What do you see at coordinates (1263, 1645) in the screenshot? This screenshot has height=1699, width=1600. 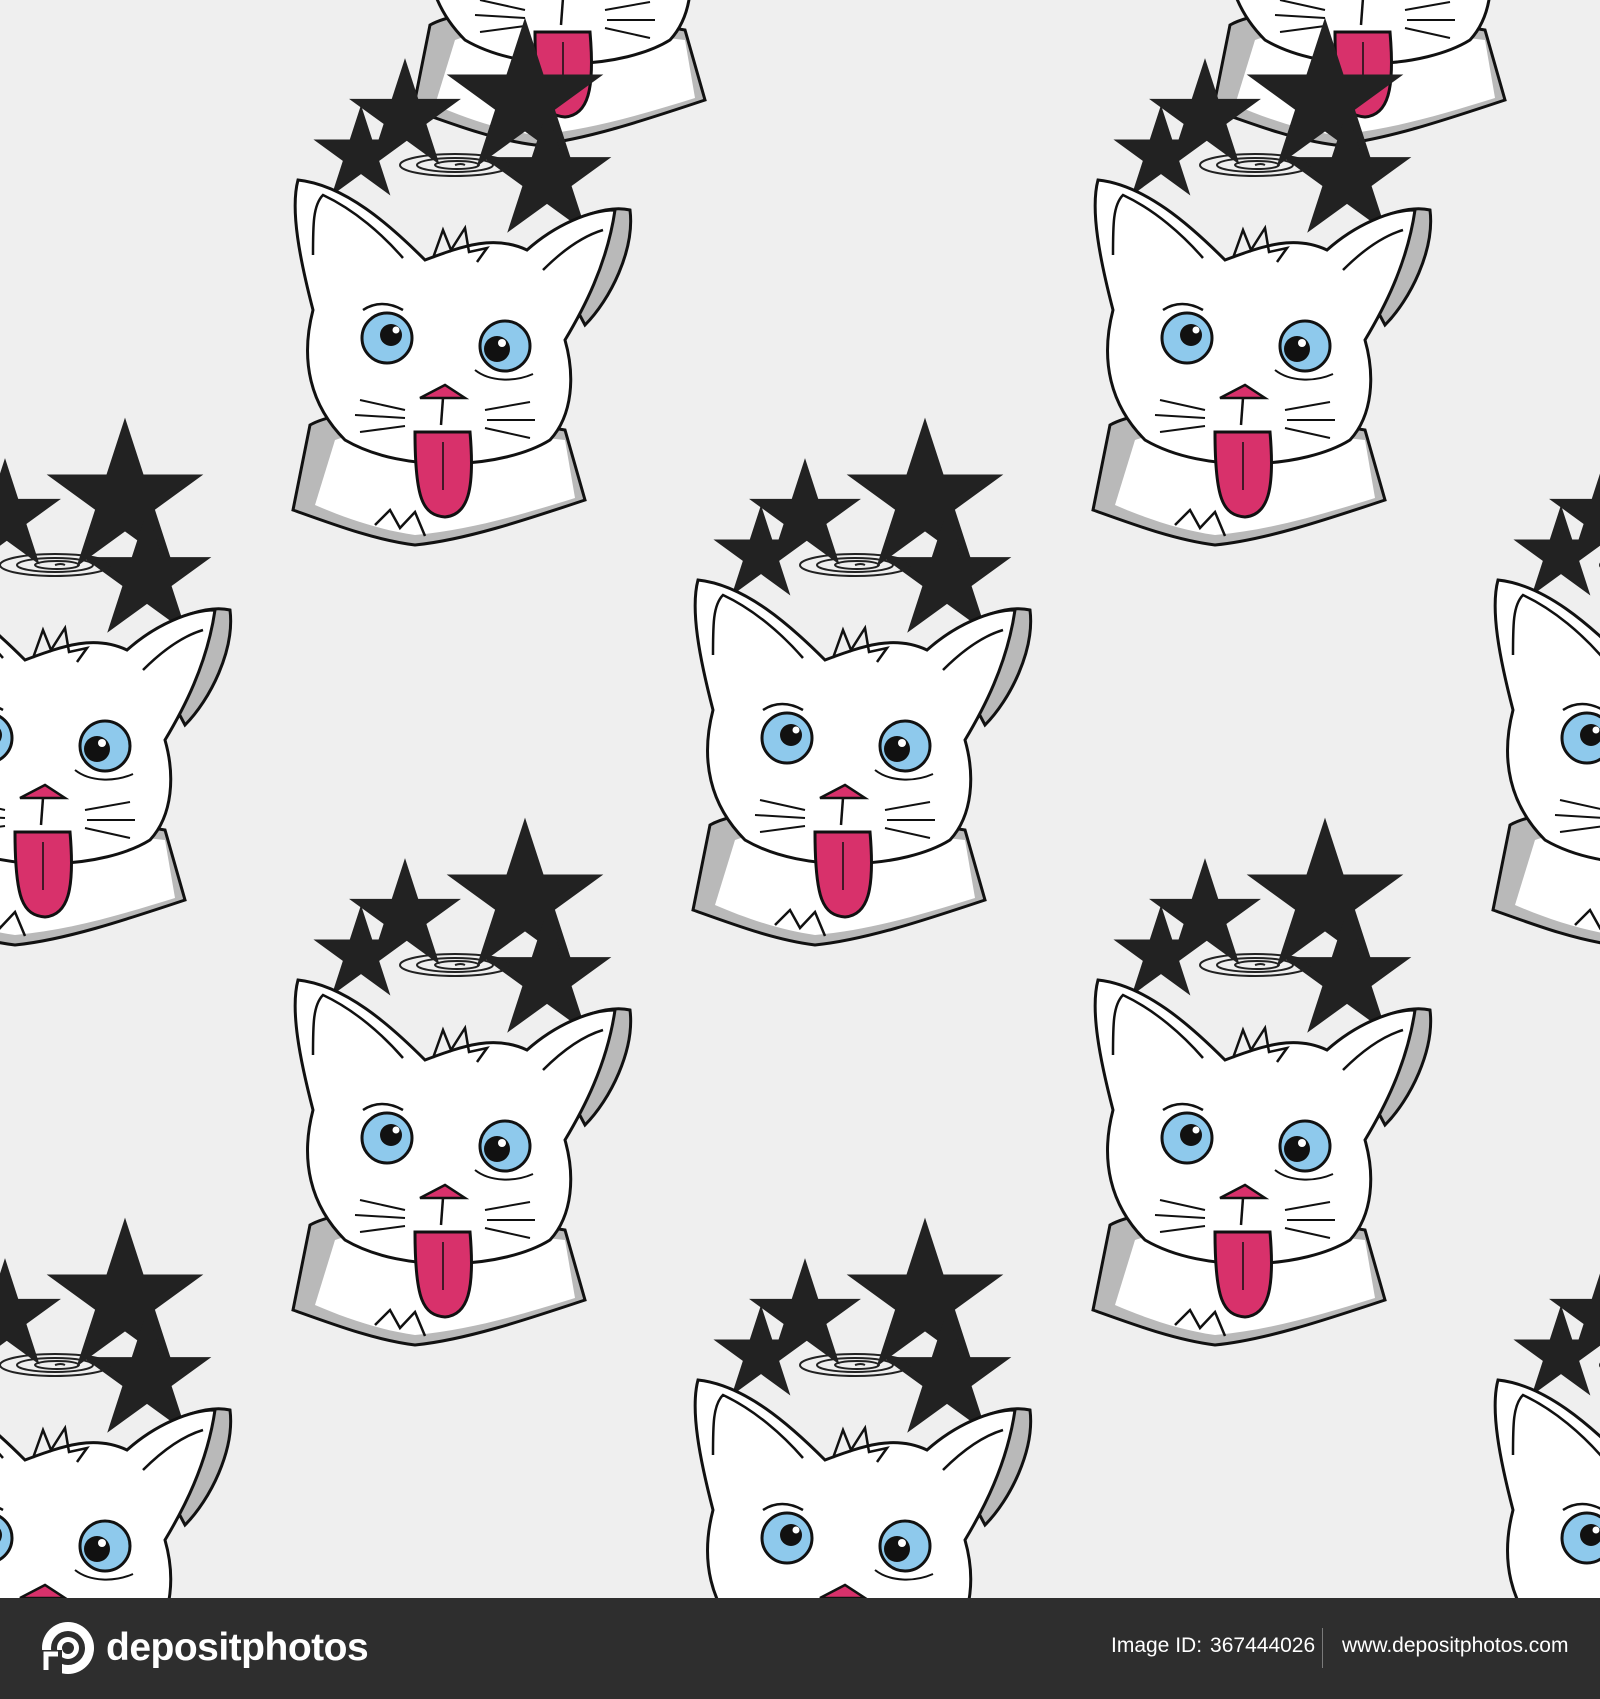 I see `image-id-value: 367444026` at bounding box center [1263, 1645].